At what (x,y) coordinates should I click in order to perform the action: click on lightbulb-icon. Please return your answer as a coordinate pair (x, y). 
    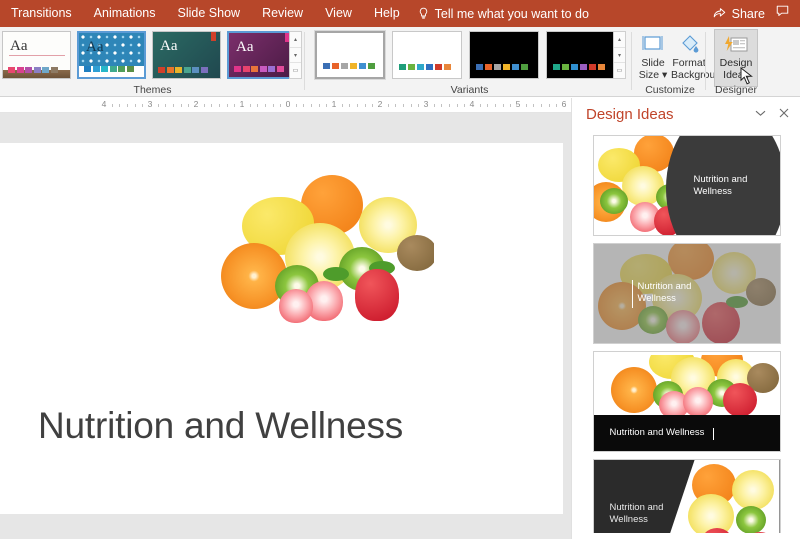
    Looking at the image, I should click on (423, 13).